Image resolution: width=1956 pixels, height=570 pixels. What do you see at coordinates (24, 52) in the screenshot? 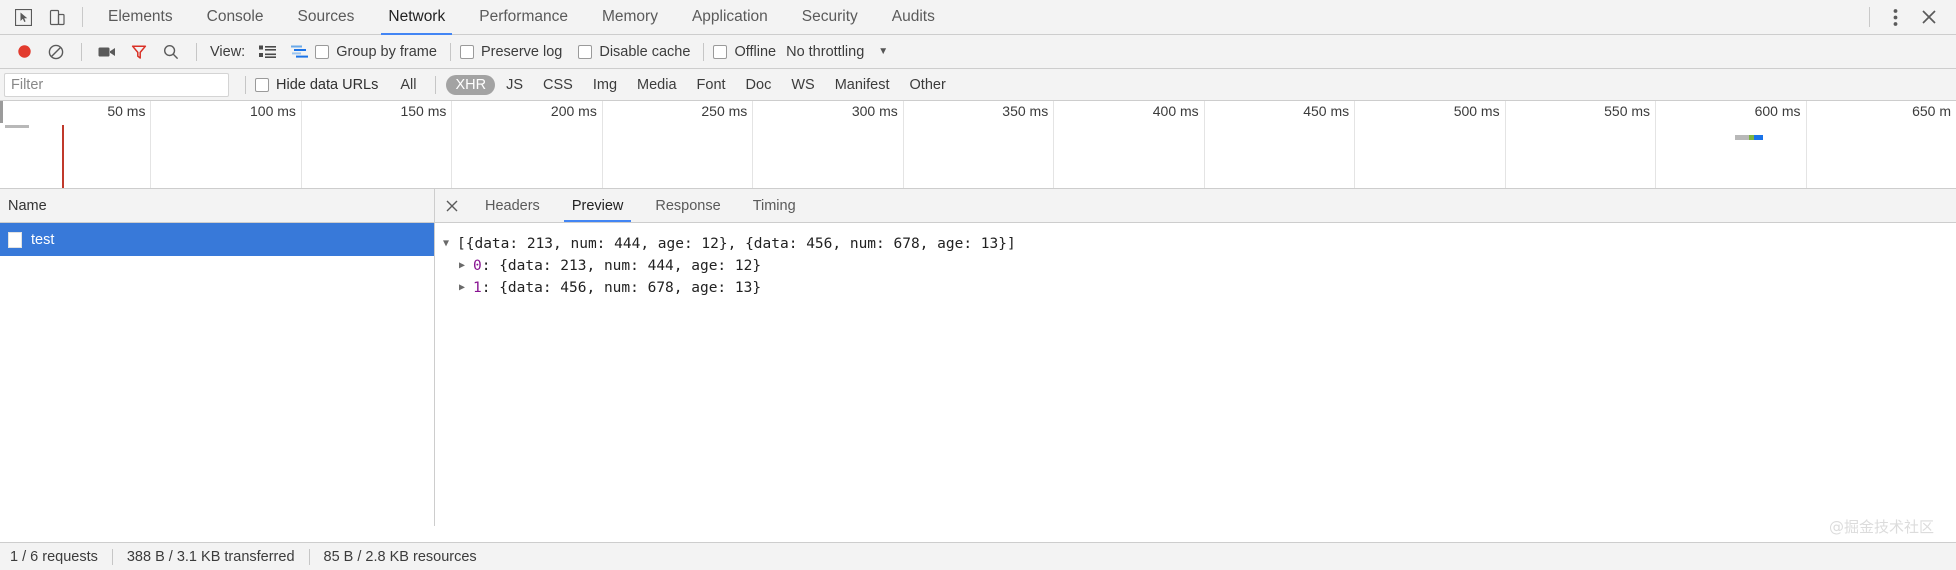
I see `record-circle-icon` at bounding box center [24, 52].